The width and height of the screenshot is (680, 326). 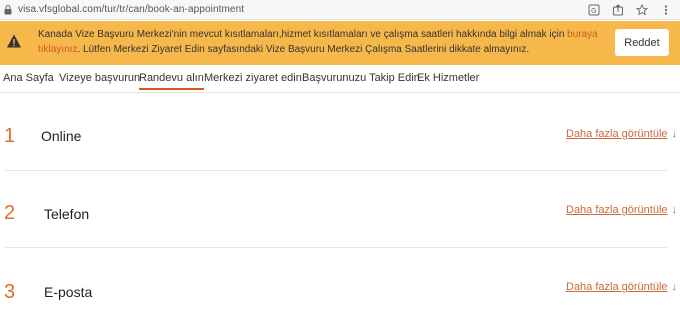 What do you see at coordinates (253, 78) in the screenshot?
I see `nav-item-visit-center: Merkezi ziyaret edin` at bounding box center [253, 78].